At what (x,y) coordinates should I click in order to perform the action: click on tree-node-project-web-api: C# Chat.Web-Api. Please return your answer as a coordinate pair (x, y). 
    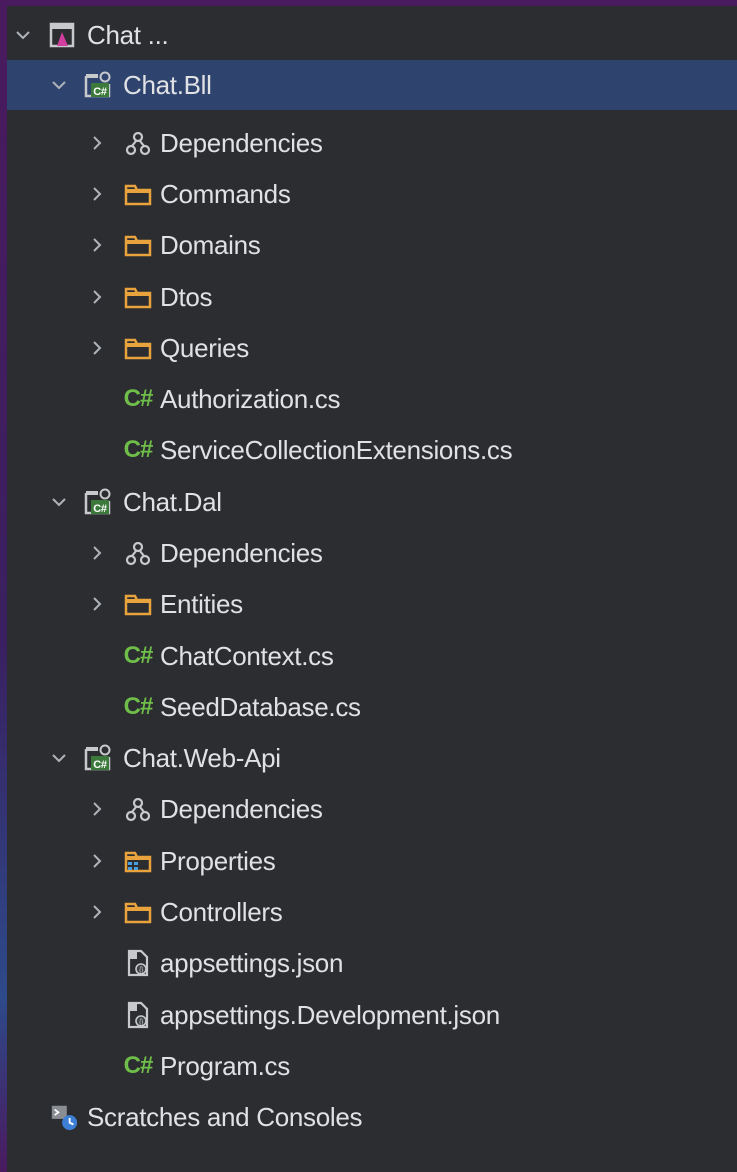
    Looking at the image, I should click on (372, 758).